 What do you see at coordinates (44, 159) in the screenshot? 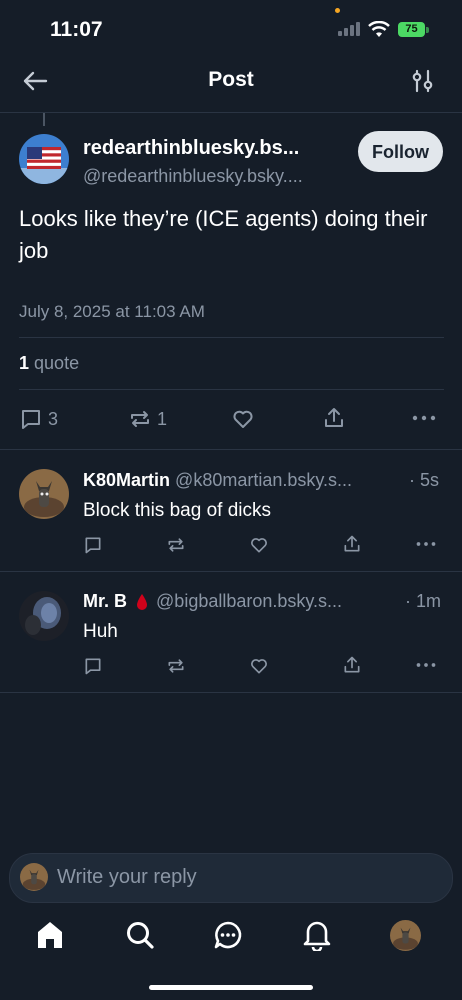
I see `author-avatar` at bounding box center [44, 159].